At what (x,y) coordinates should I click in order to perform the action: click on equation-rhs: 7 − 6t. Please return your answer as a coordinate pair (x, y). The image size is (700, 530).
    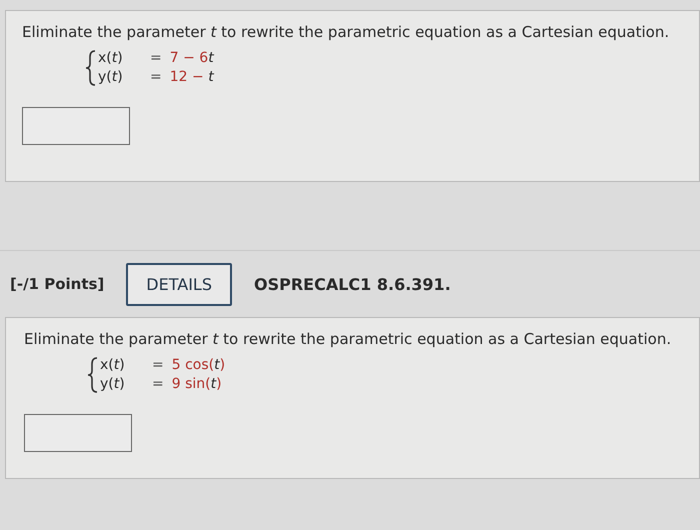
    Looking at the image, I should click on (192, 58).